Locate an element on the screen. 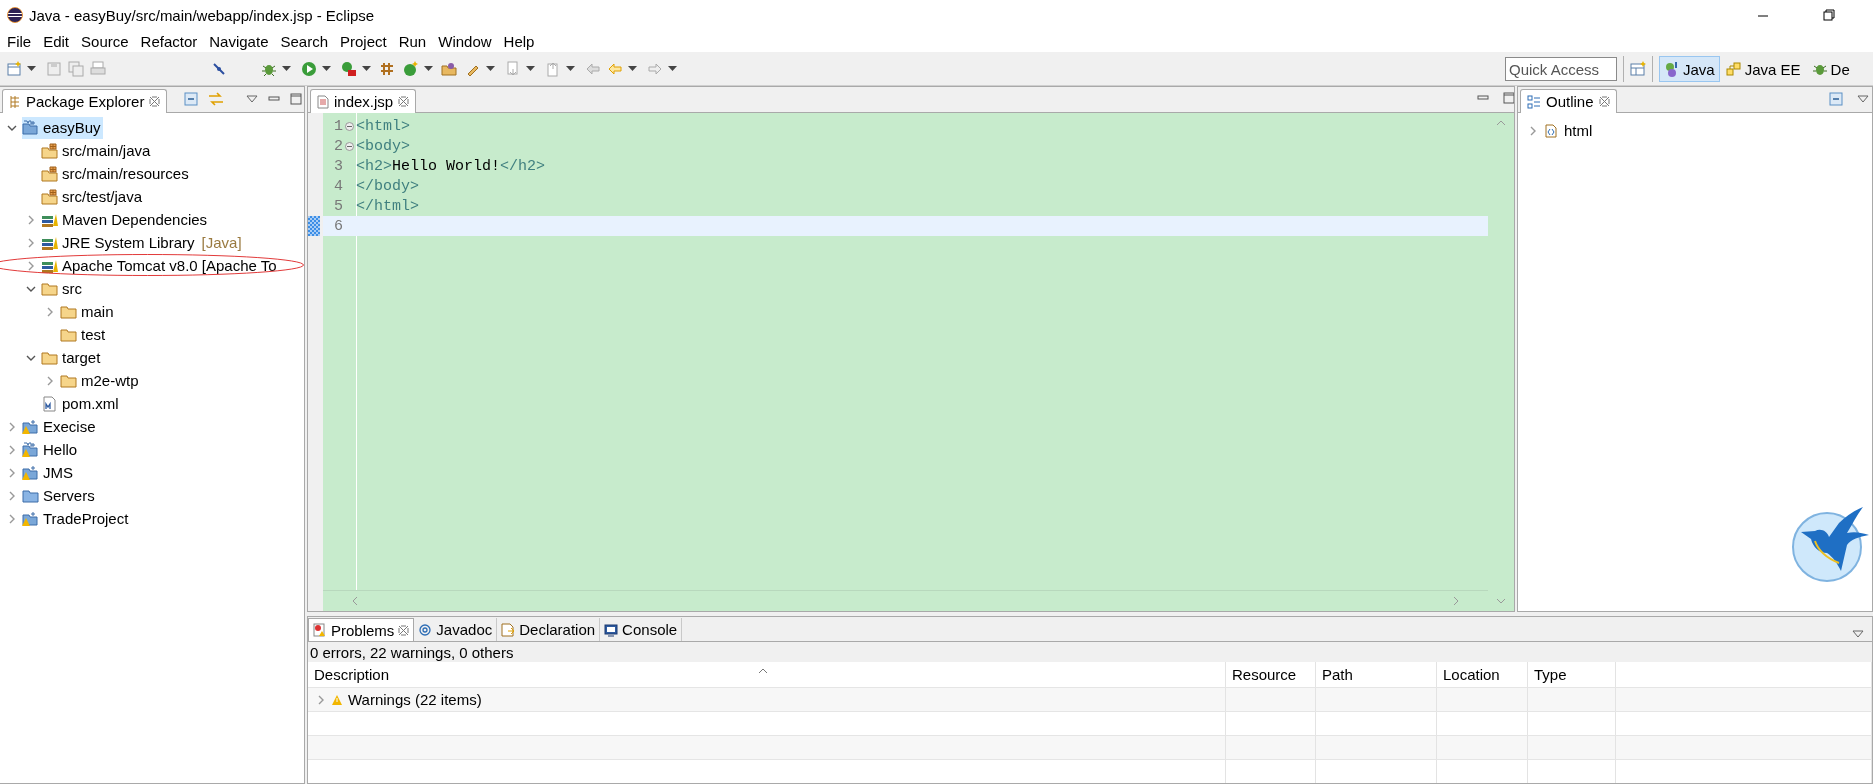 The width and height of the screenshot is (1873, 784). tree-item: m2e-wtp is located at coordinates (100, 380).